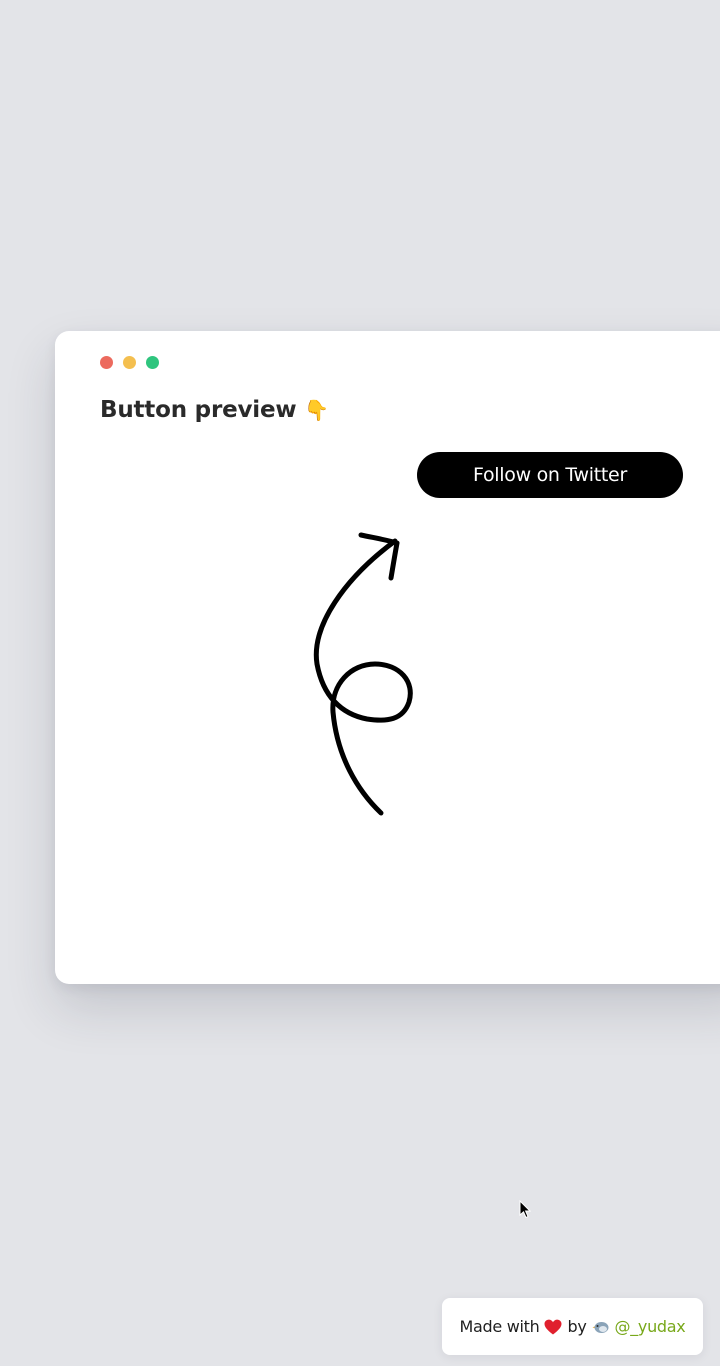 The height and width of the screenshot is (1366, 720). I want to click on window-traffic-lights, so click(134, 362).